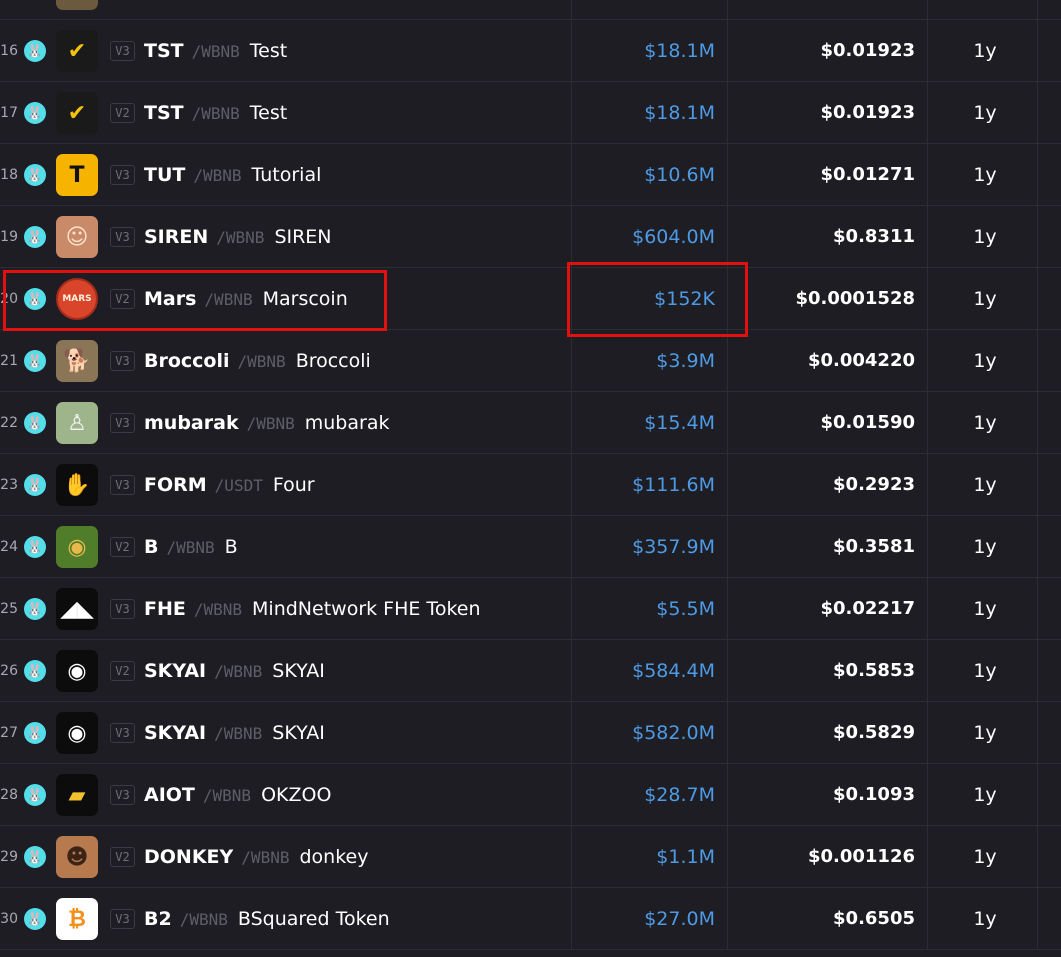  What do you see at coordinates (530, 237) in the screenshot?
I see `table-row: 19 🐰 ☺ V3 SIREN/WBNB SIREN $604.0M $0.8311 1y` at bounding box center [530, 237].